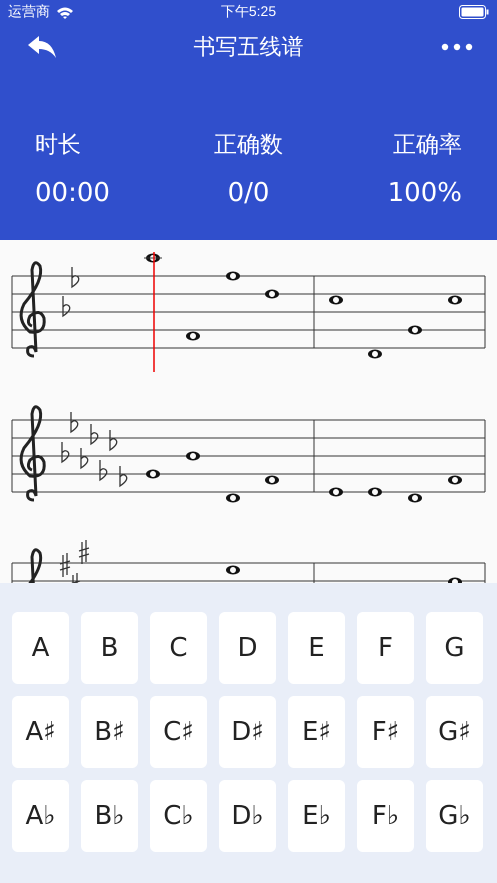 This screenshot has height=883, width=497. I want to click on carrier-name: 运营商, so click(29, 12).